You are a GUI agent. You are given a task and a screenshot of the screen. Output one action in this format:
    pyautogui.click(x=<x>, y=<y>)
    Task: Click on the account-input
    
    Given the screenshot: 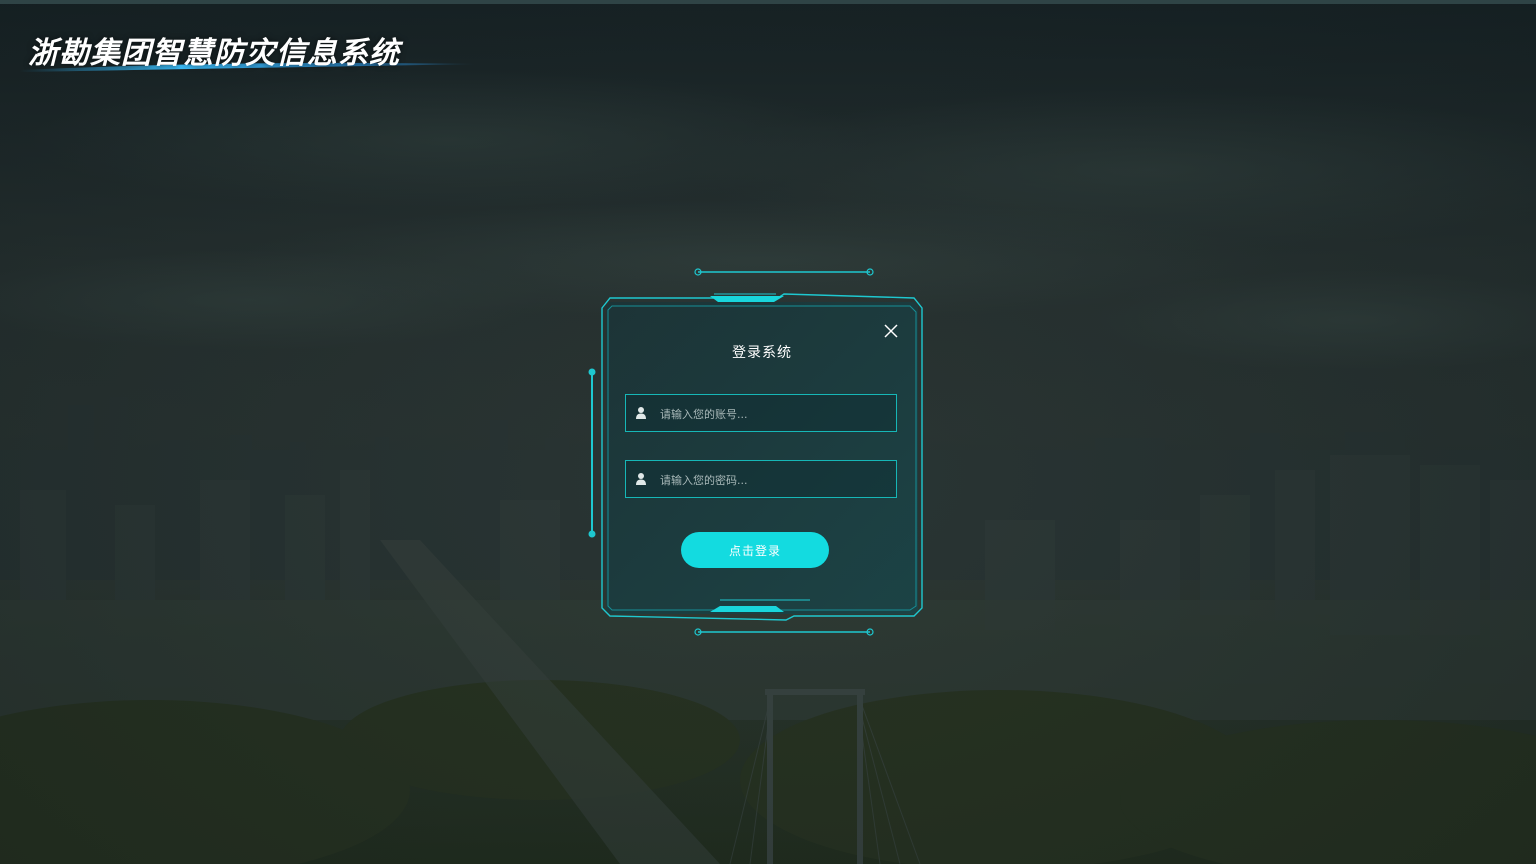 What is the action you would take?
    pyautogui.click(x=776, y=414)
    